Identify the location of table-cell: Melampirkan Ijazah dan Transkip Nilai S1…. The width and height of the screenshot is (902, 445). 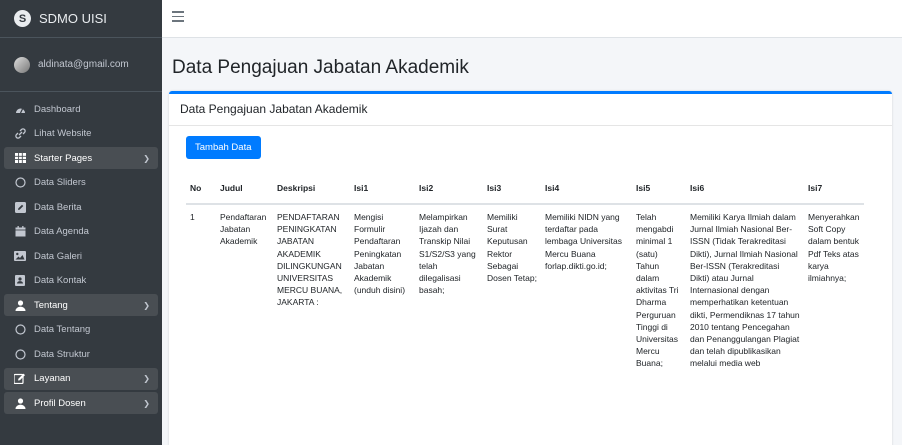
(449, 289).